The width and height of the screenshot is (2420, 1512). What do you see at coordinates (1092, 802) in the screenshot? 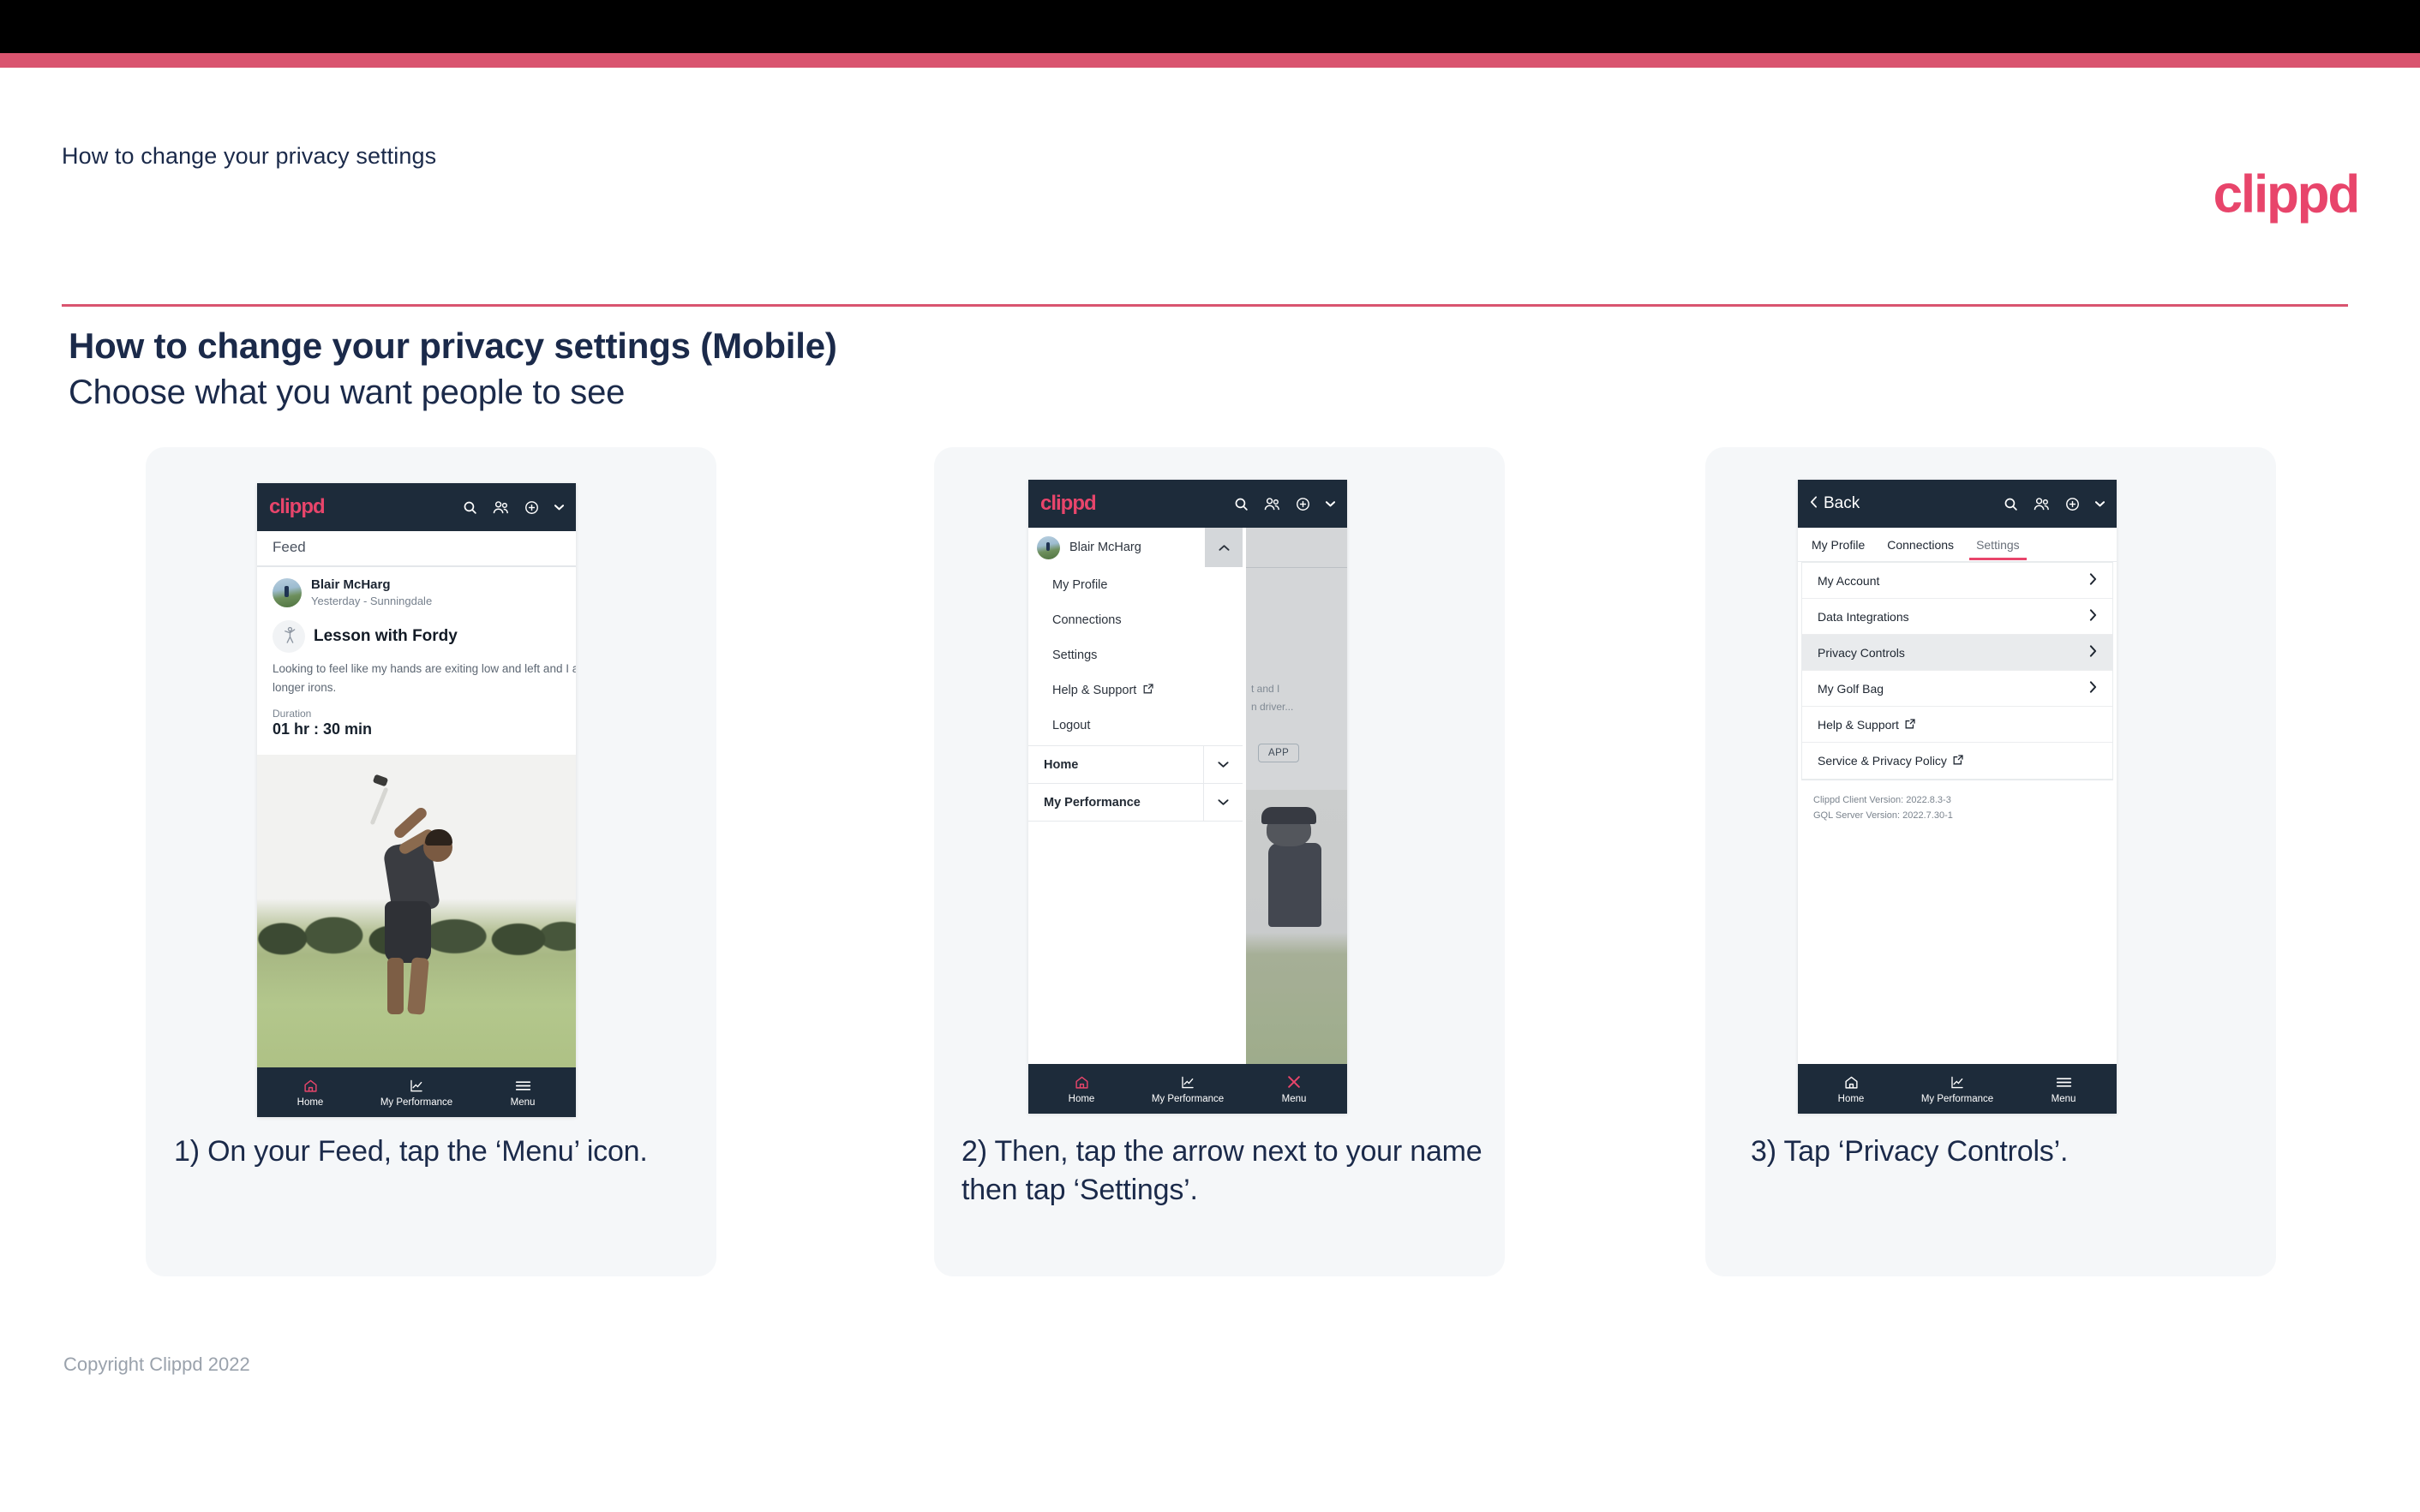
I see `drawer-collapse-label: My Performance` at bounding box center [1092, 802].